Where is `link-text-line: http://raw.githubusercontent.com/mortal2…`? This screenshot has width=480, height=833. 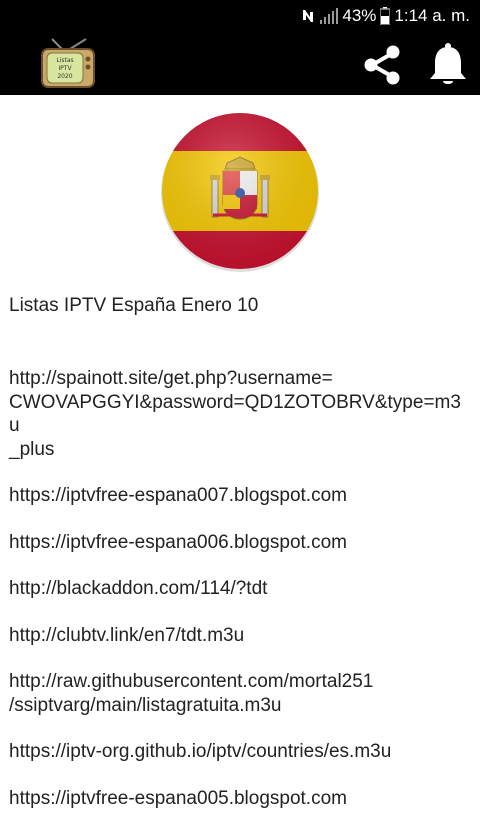
link-text-line: http://raw.githubusercontent.com/mortal2… is located at coordinates (191, 681).